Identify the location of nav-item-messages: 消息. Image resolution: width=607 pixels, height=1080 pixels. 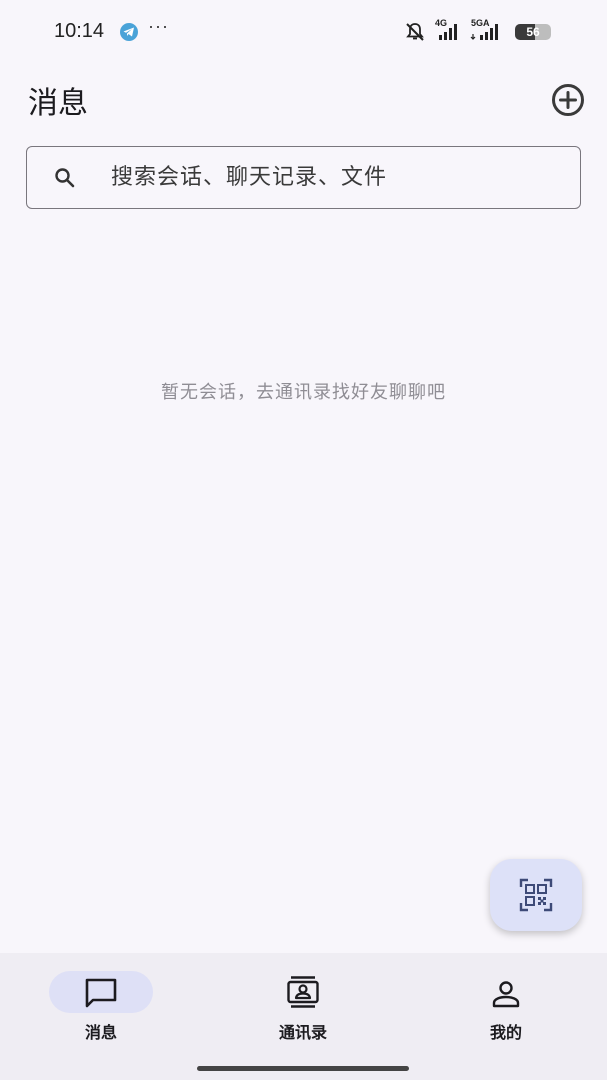
(101, 1003).